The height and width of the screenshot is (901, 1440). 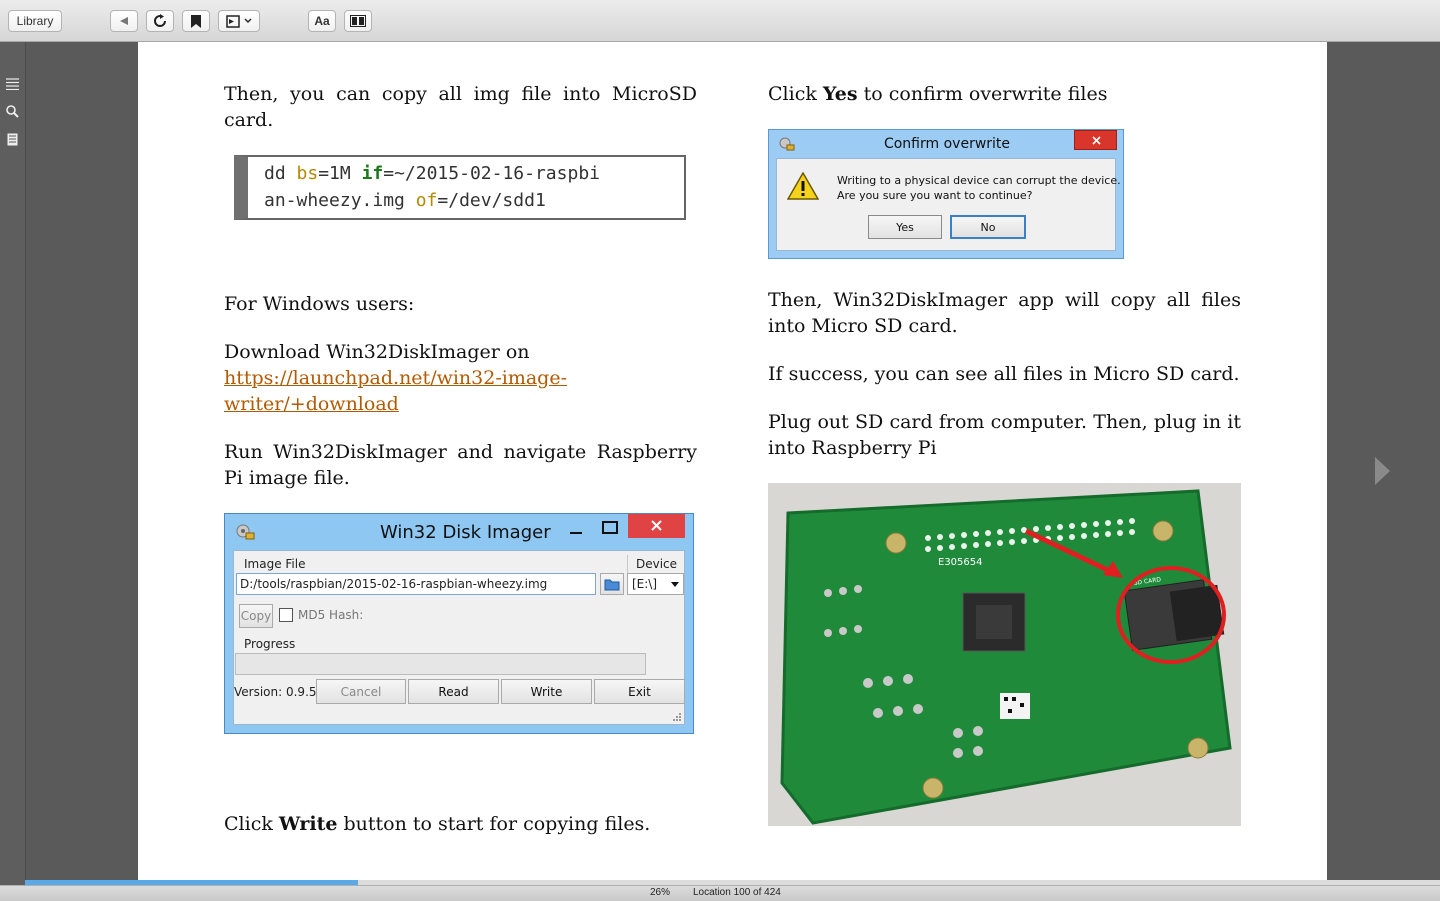 What do you see at coordinates (576, 530) in the screenshot?
I see `minimize-button` at bounding box center [576, 530].